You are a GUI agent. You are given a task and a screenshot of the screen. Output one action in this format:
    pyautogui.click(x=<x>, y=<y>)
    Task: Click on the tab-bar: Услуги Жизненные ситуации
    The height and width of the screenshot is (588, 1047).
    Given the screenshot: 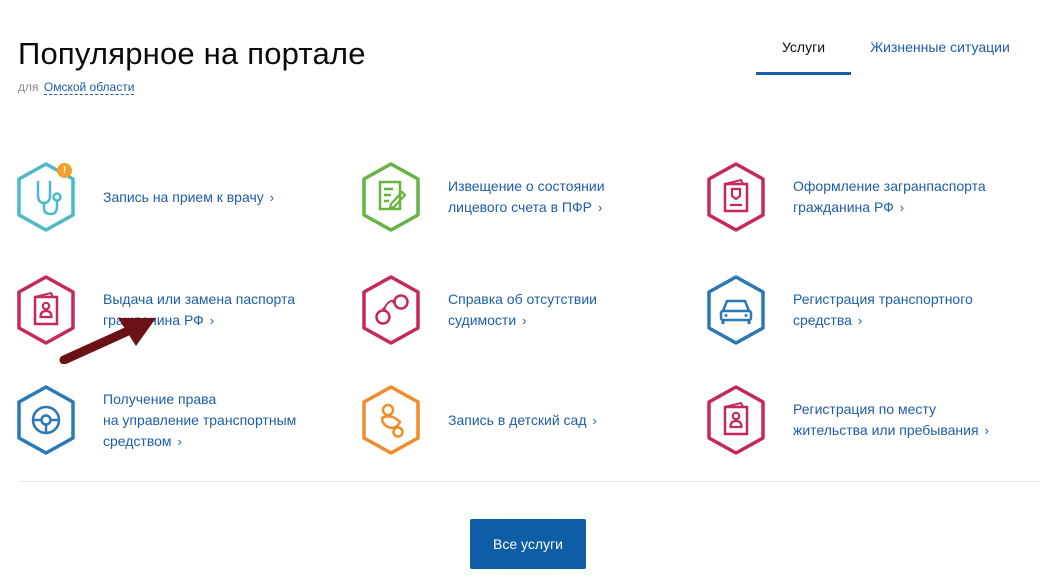 What is the action you would take?
    pyautogui.click(x=892, y=52)
    